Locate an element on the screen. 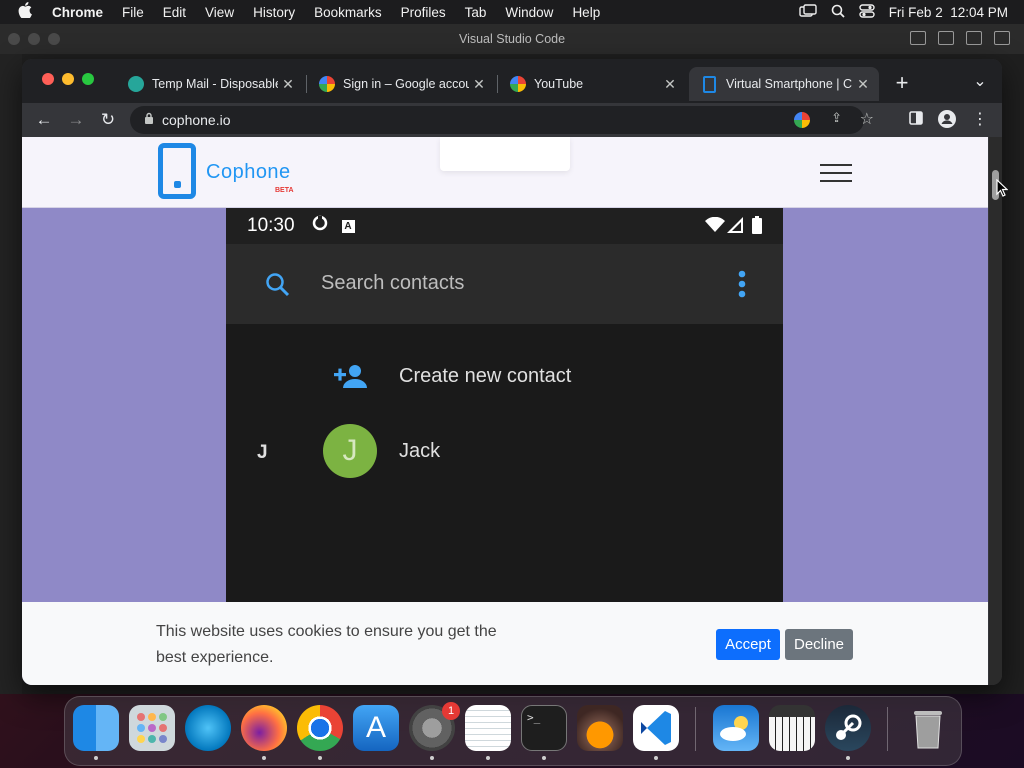  menu-clock: Fri Feb 2 12:04 PM is located at coordinates (948, 12).